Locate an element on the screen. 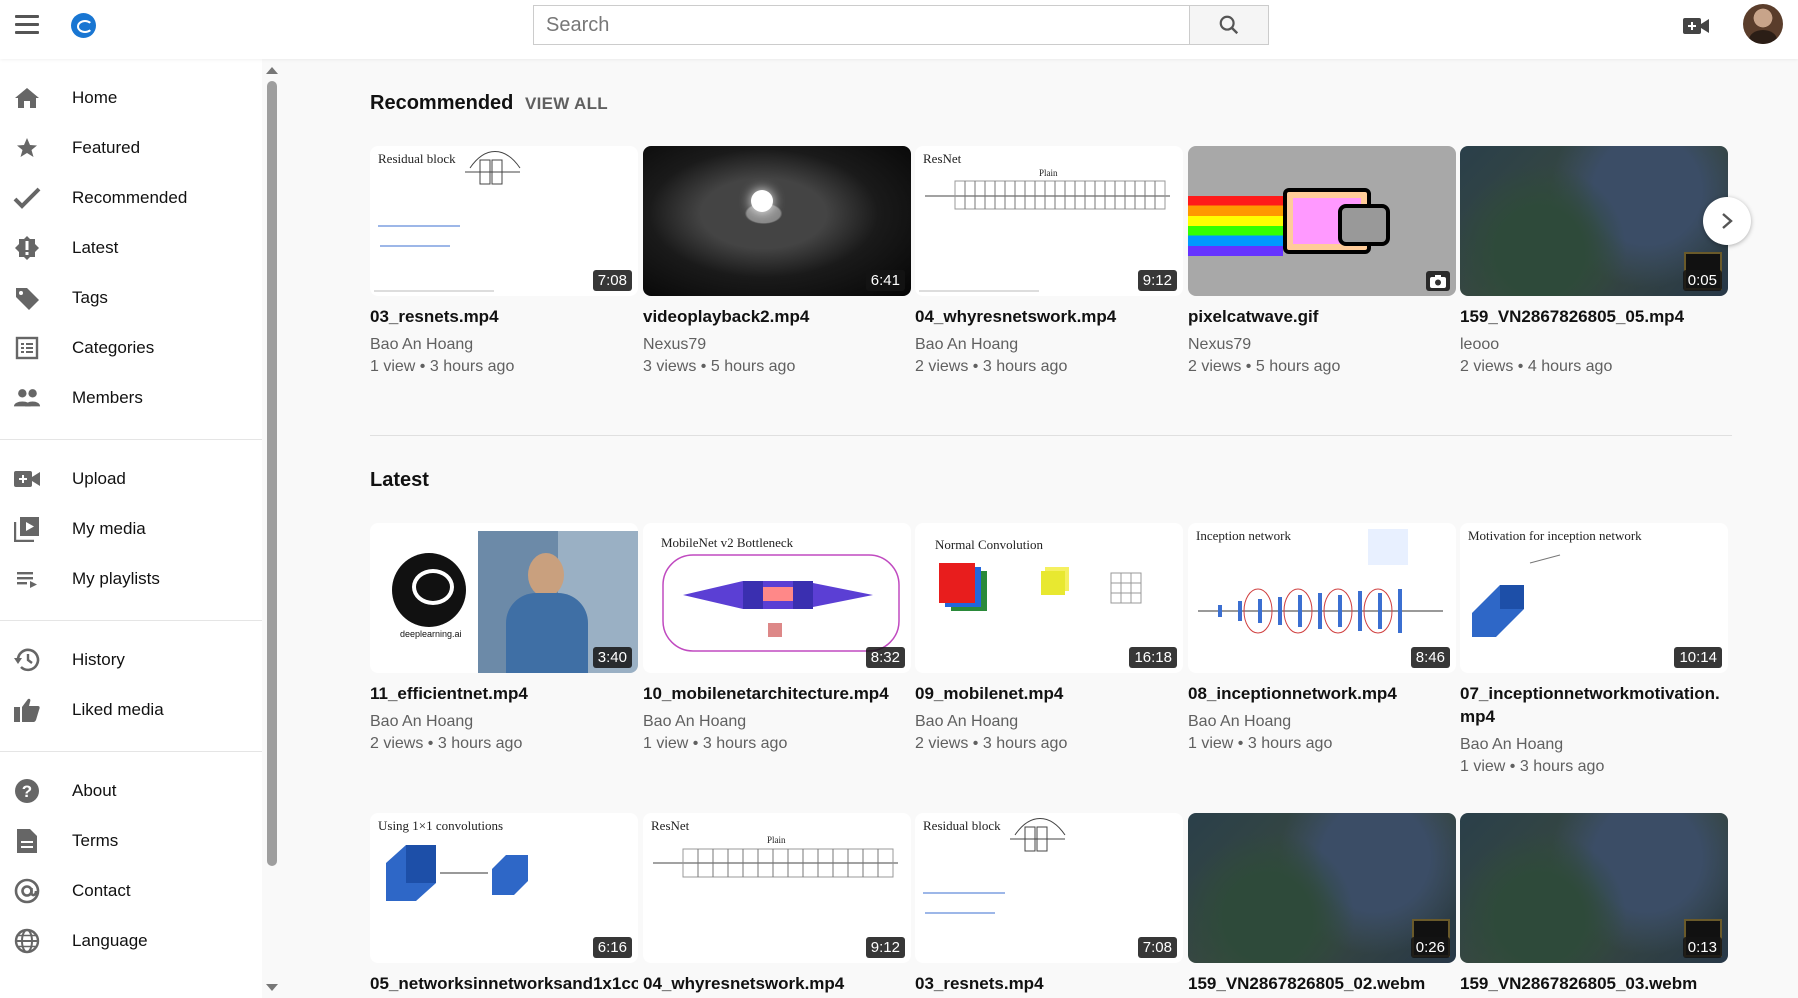 The width and height of the screenshot is (1798, 998). card-meta: 2 views • 3 hours ago is located at coordinates (446, 743).